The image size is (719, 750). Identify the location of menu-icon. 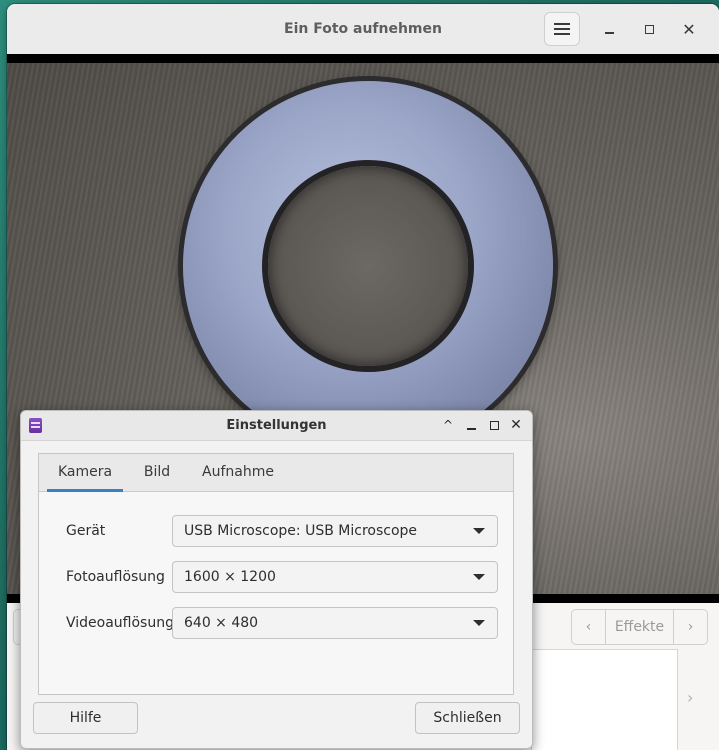
(562, 29).